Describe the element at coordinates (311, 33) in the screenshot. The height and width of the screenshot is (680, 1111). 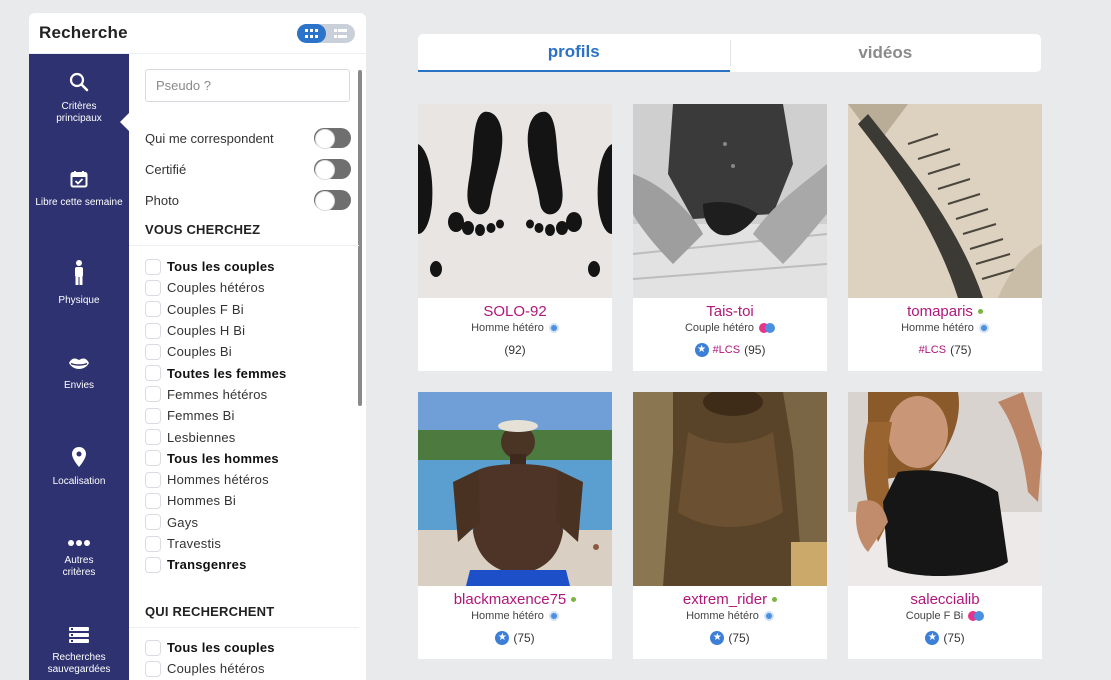
I see `grid-view-button` at that location.